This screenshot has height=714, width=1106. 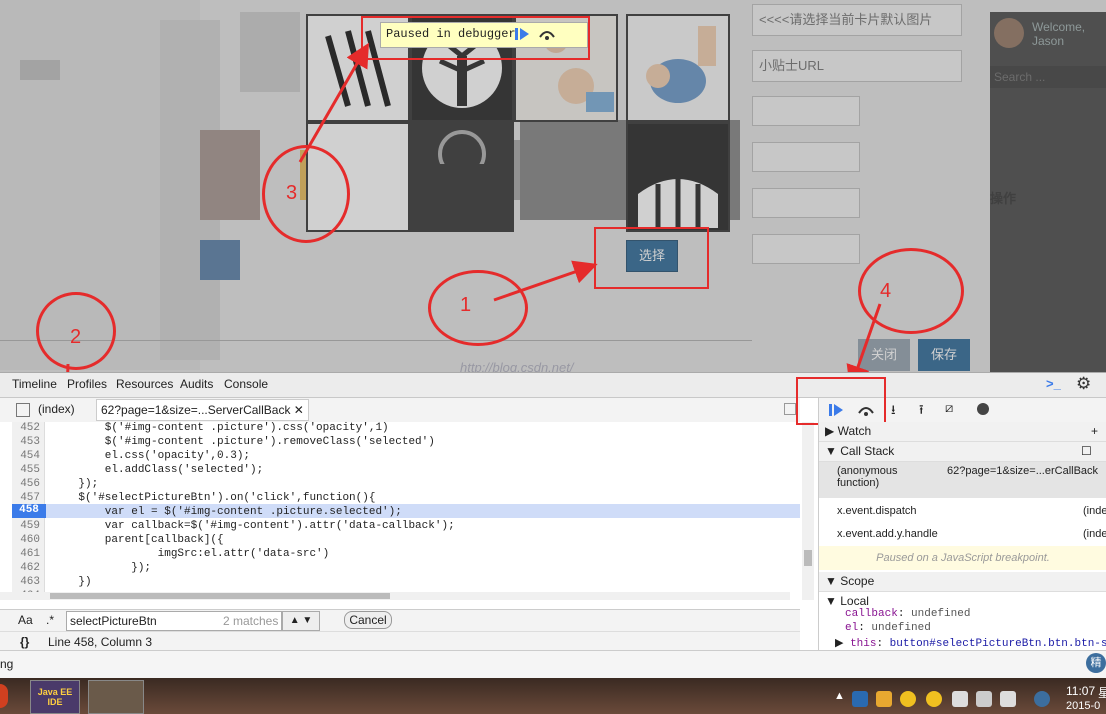 What do you see at coordinates (854, 431) in the screenshot?
I see `watch-label: Watch` at bounding box center [854, 431].